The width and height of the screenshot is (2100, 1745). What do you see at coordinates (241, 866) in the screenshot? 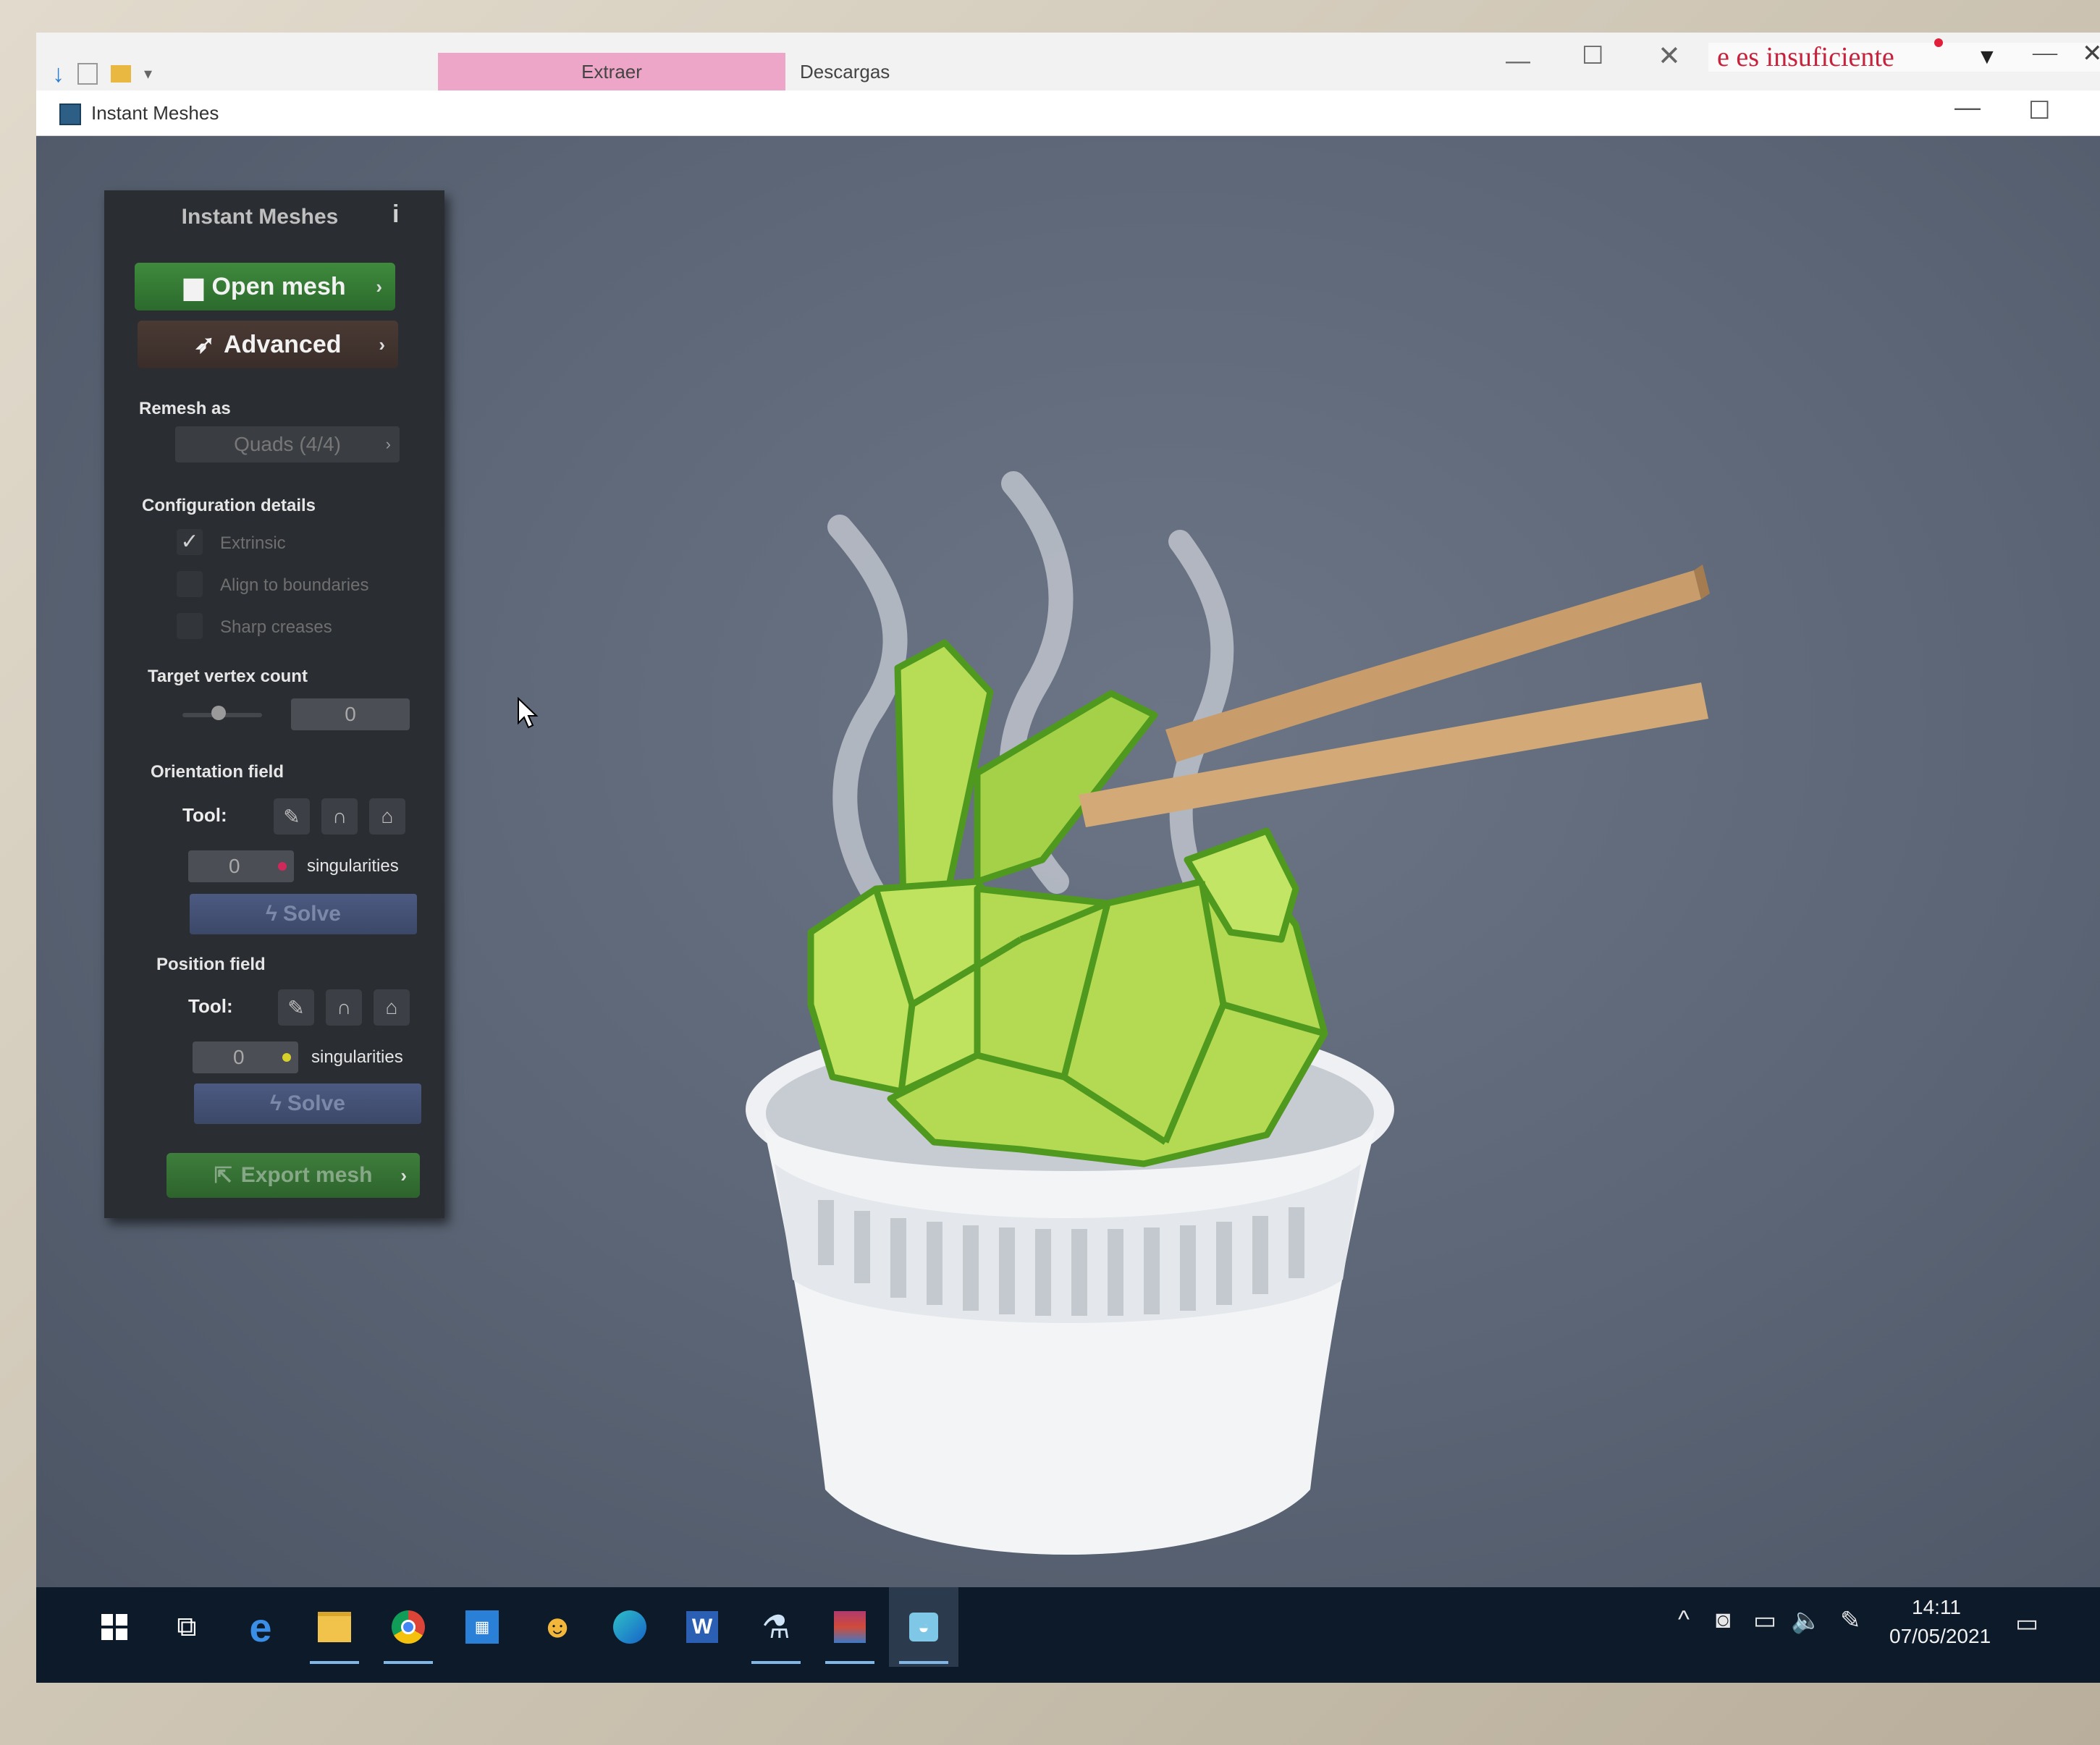
I see `orientation-singularities-count: 0` at bounding box center [241, 866].